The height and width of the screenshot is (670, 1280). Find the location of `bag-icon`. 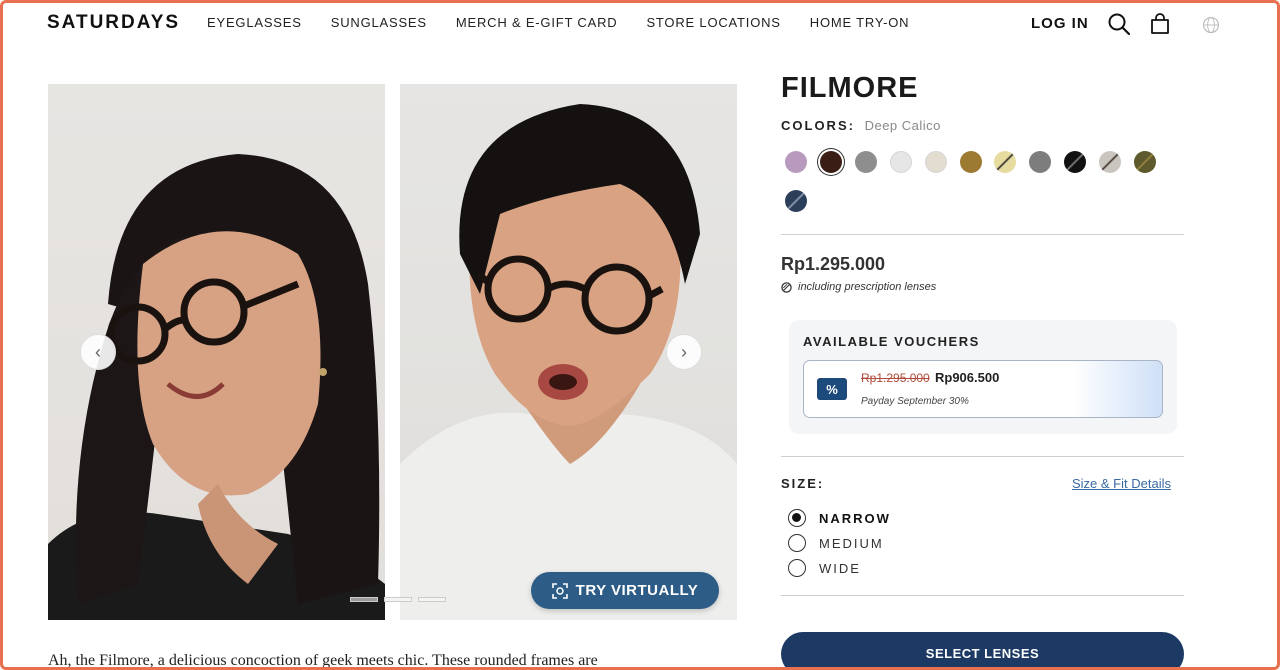

bag-icon is located at coordinates (1160, 24).